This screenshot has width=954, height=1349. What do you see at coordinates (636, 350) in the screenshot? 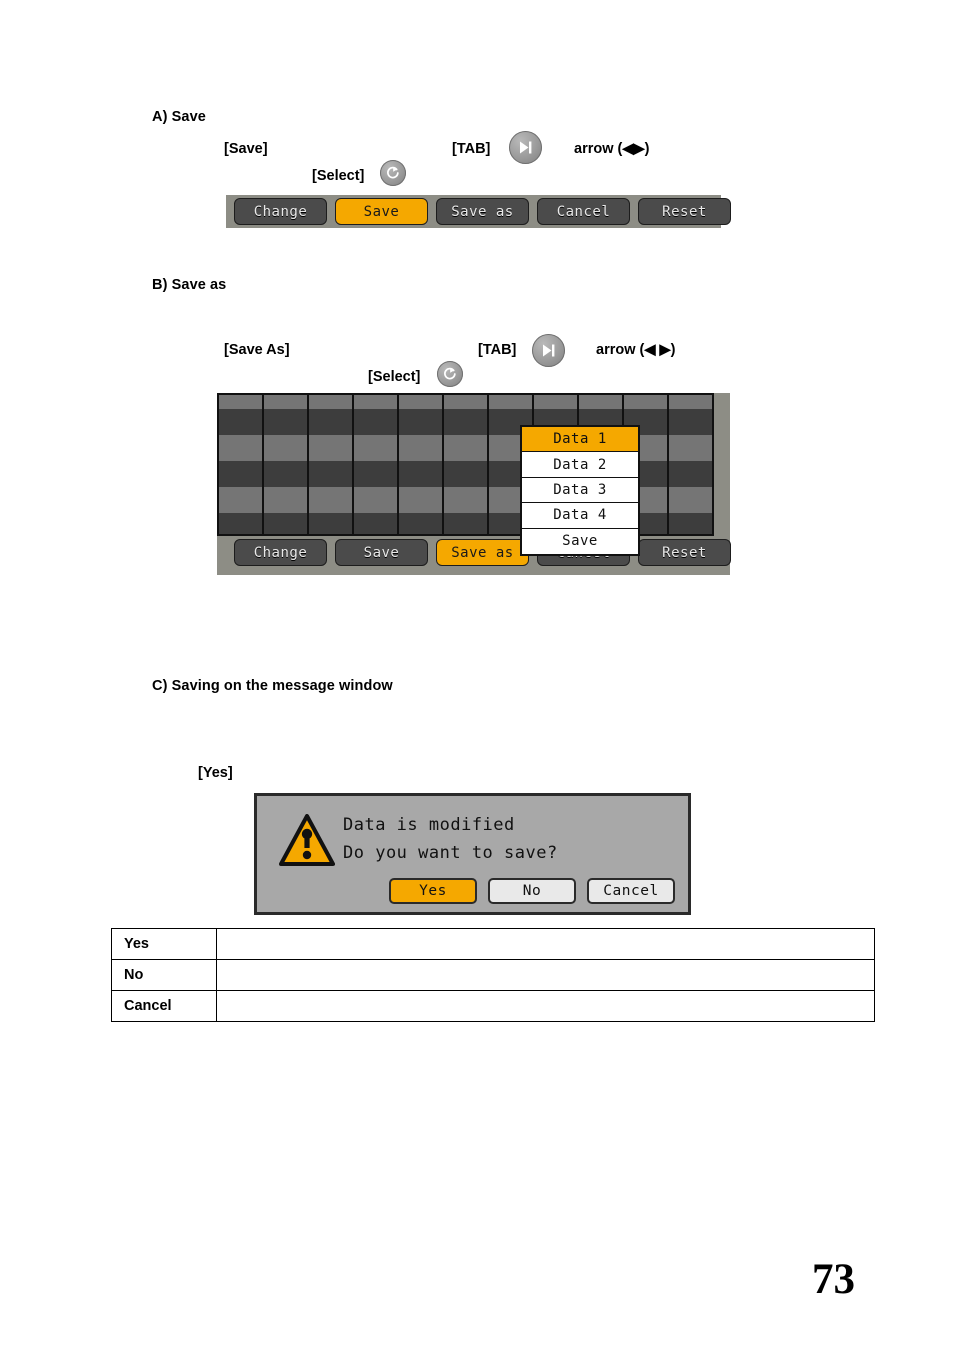
I see `section-b-arrow-label: arrow (◀ ▶)` at bounding box center [636, 350].